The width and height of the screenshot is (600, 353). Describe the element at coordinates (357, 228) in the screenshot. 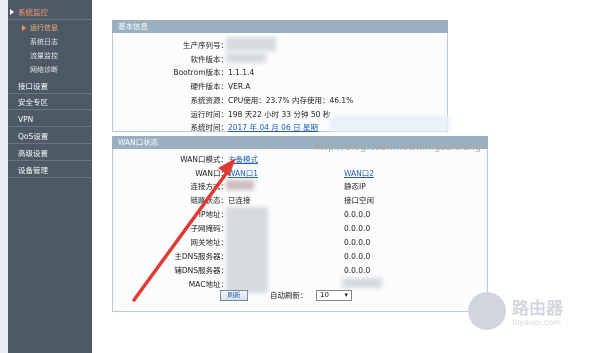

I see `subnet-mask-port2: 0.0.0.0` at that location.